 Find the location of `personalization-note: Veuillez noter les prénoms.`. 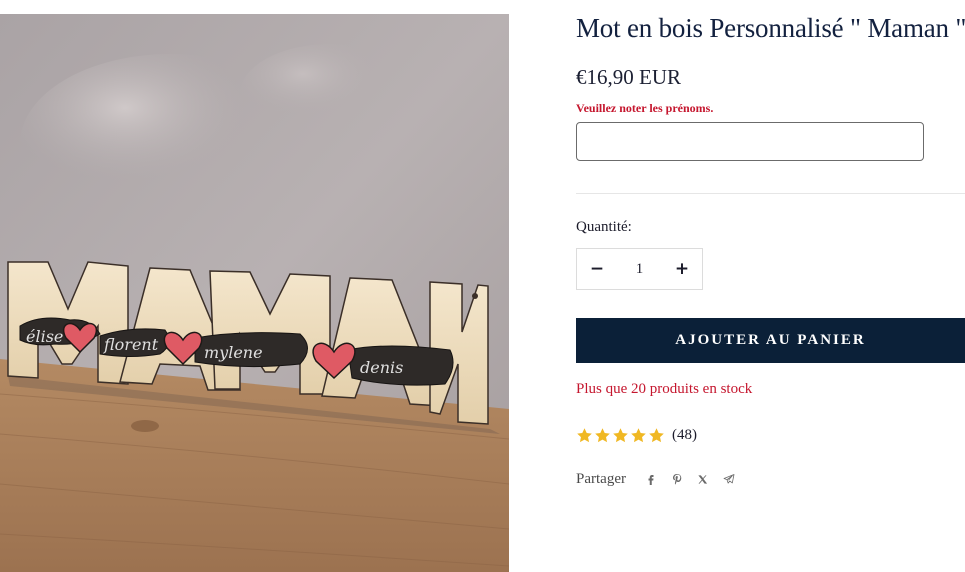

personalization-note: Veuillez noter les prénoms. is located at coordinates (645, 108).